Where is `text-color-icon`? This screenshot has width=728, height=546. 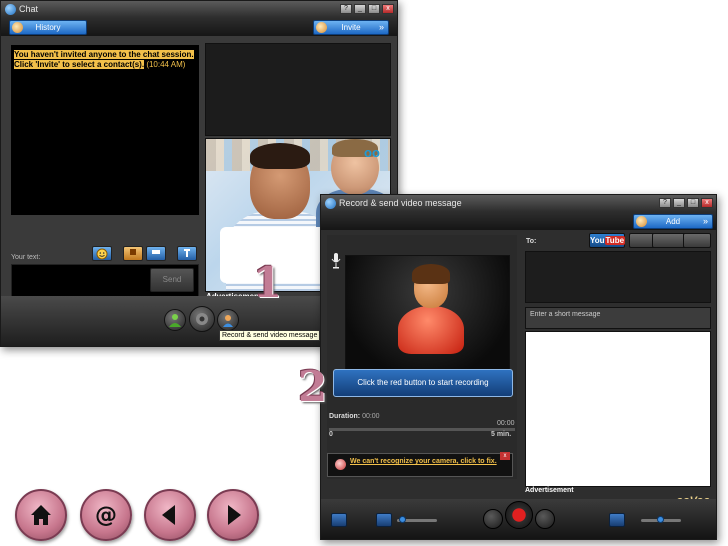 text-color-icon is located at coordinates (133, 252).